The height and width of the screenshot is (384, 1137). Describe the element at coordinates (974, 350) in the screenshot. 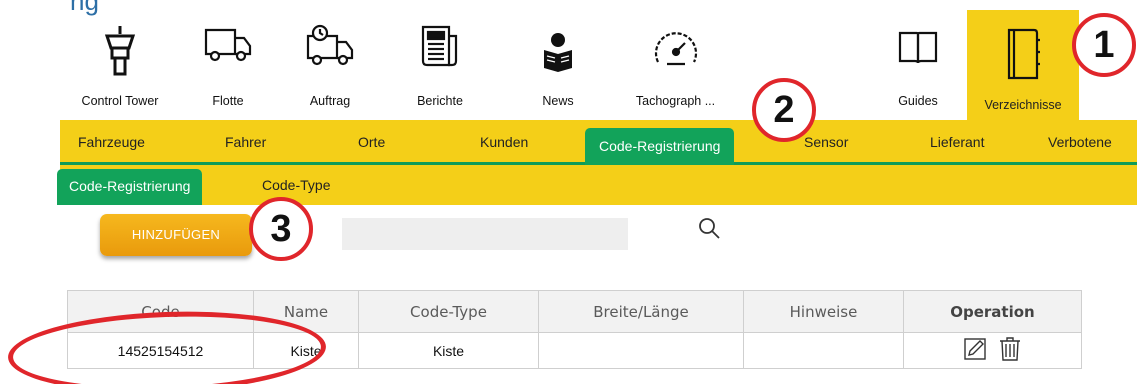

I see `edit-icon` at that location.